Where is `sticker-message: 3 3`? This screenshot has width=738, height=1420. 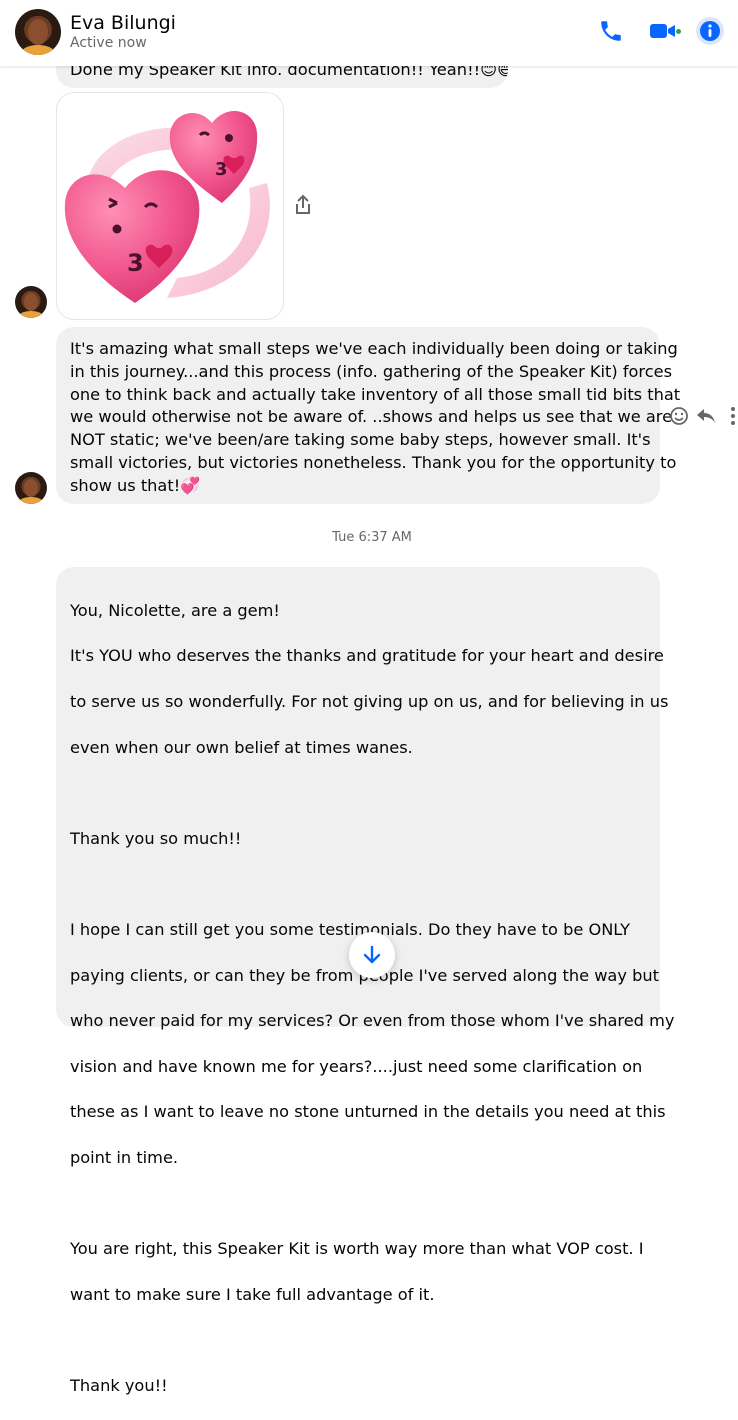
sticker-message: 3 3 is located at coordinates (170, 206).